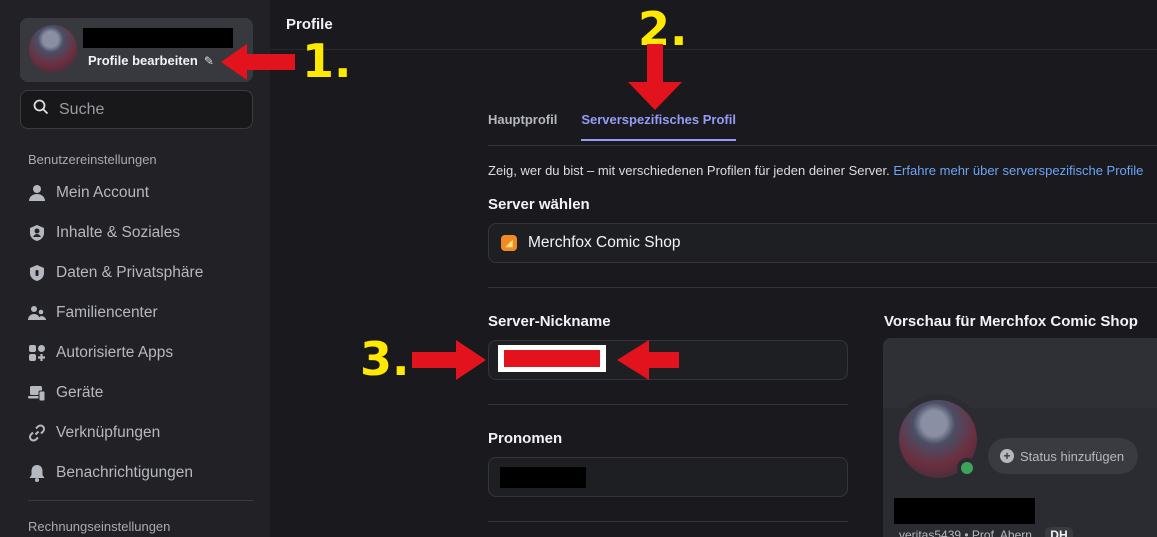  What do you see at coordinates (208, 60) in the screenshot?
I see `pencil-icon: ✎` at bounding box center [208, 60].